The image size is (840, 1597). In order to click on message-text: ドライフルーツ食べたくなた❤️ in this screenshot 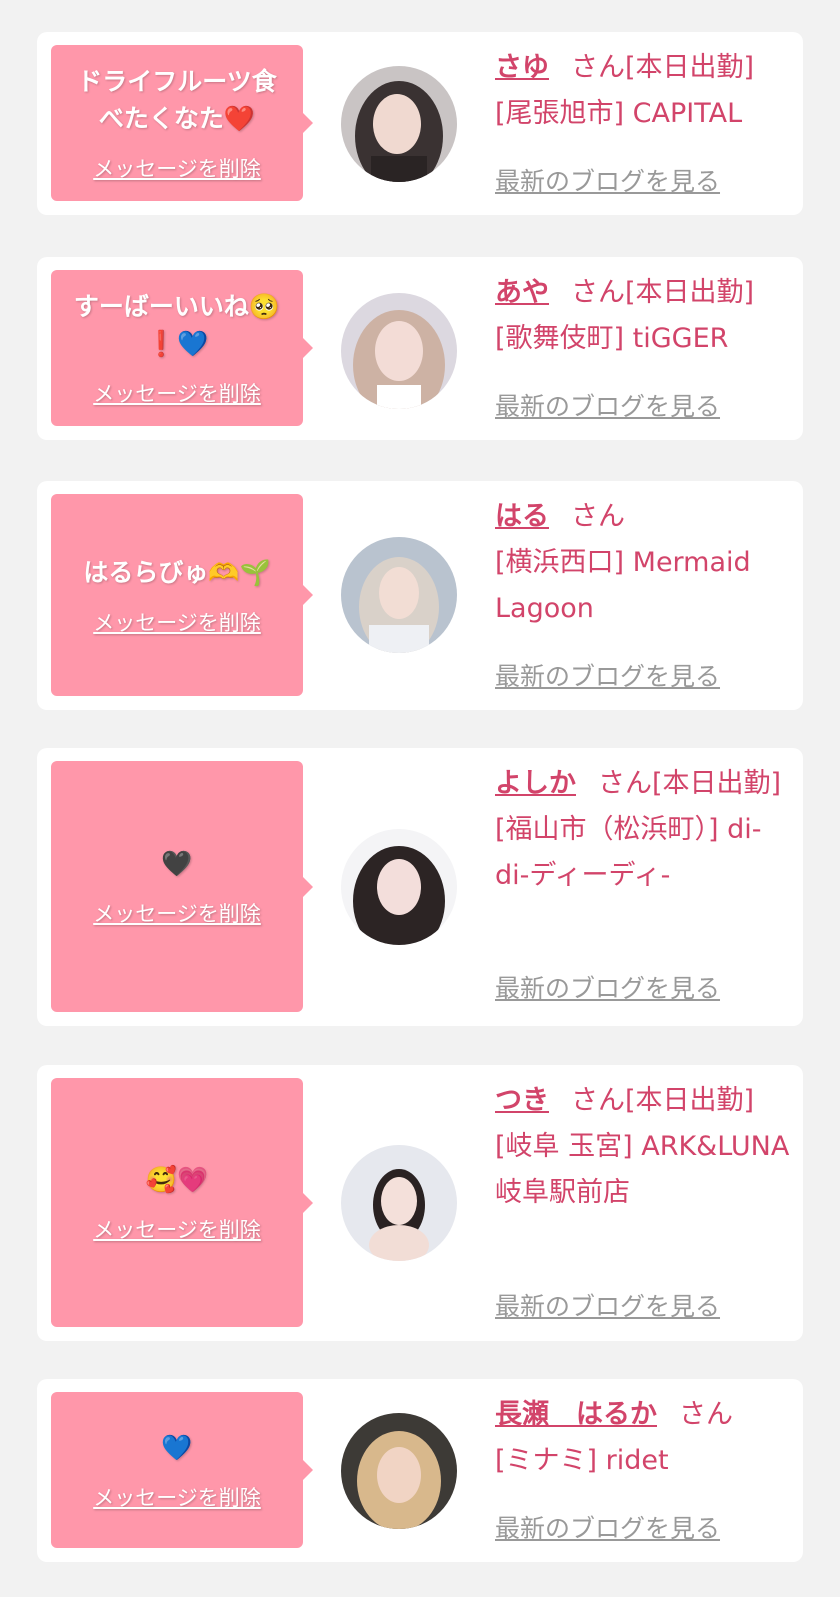, I will do `click(177, 100)`.